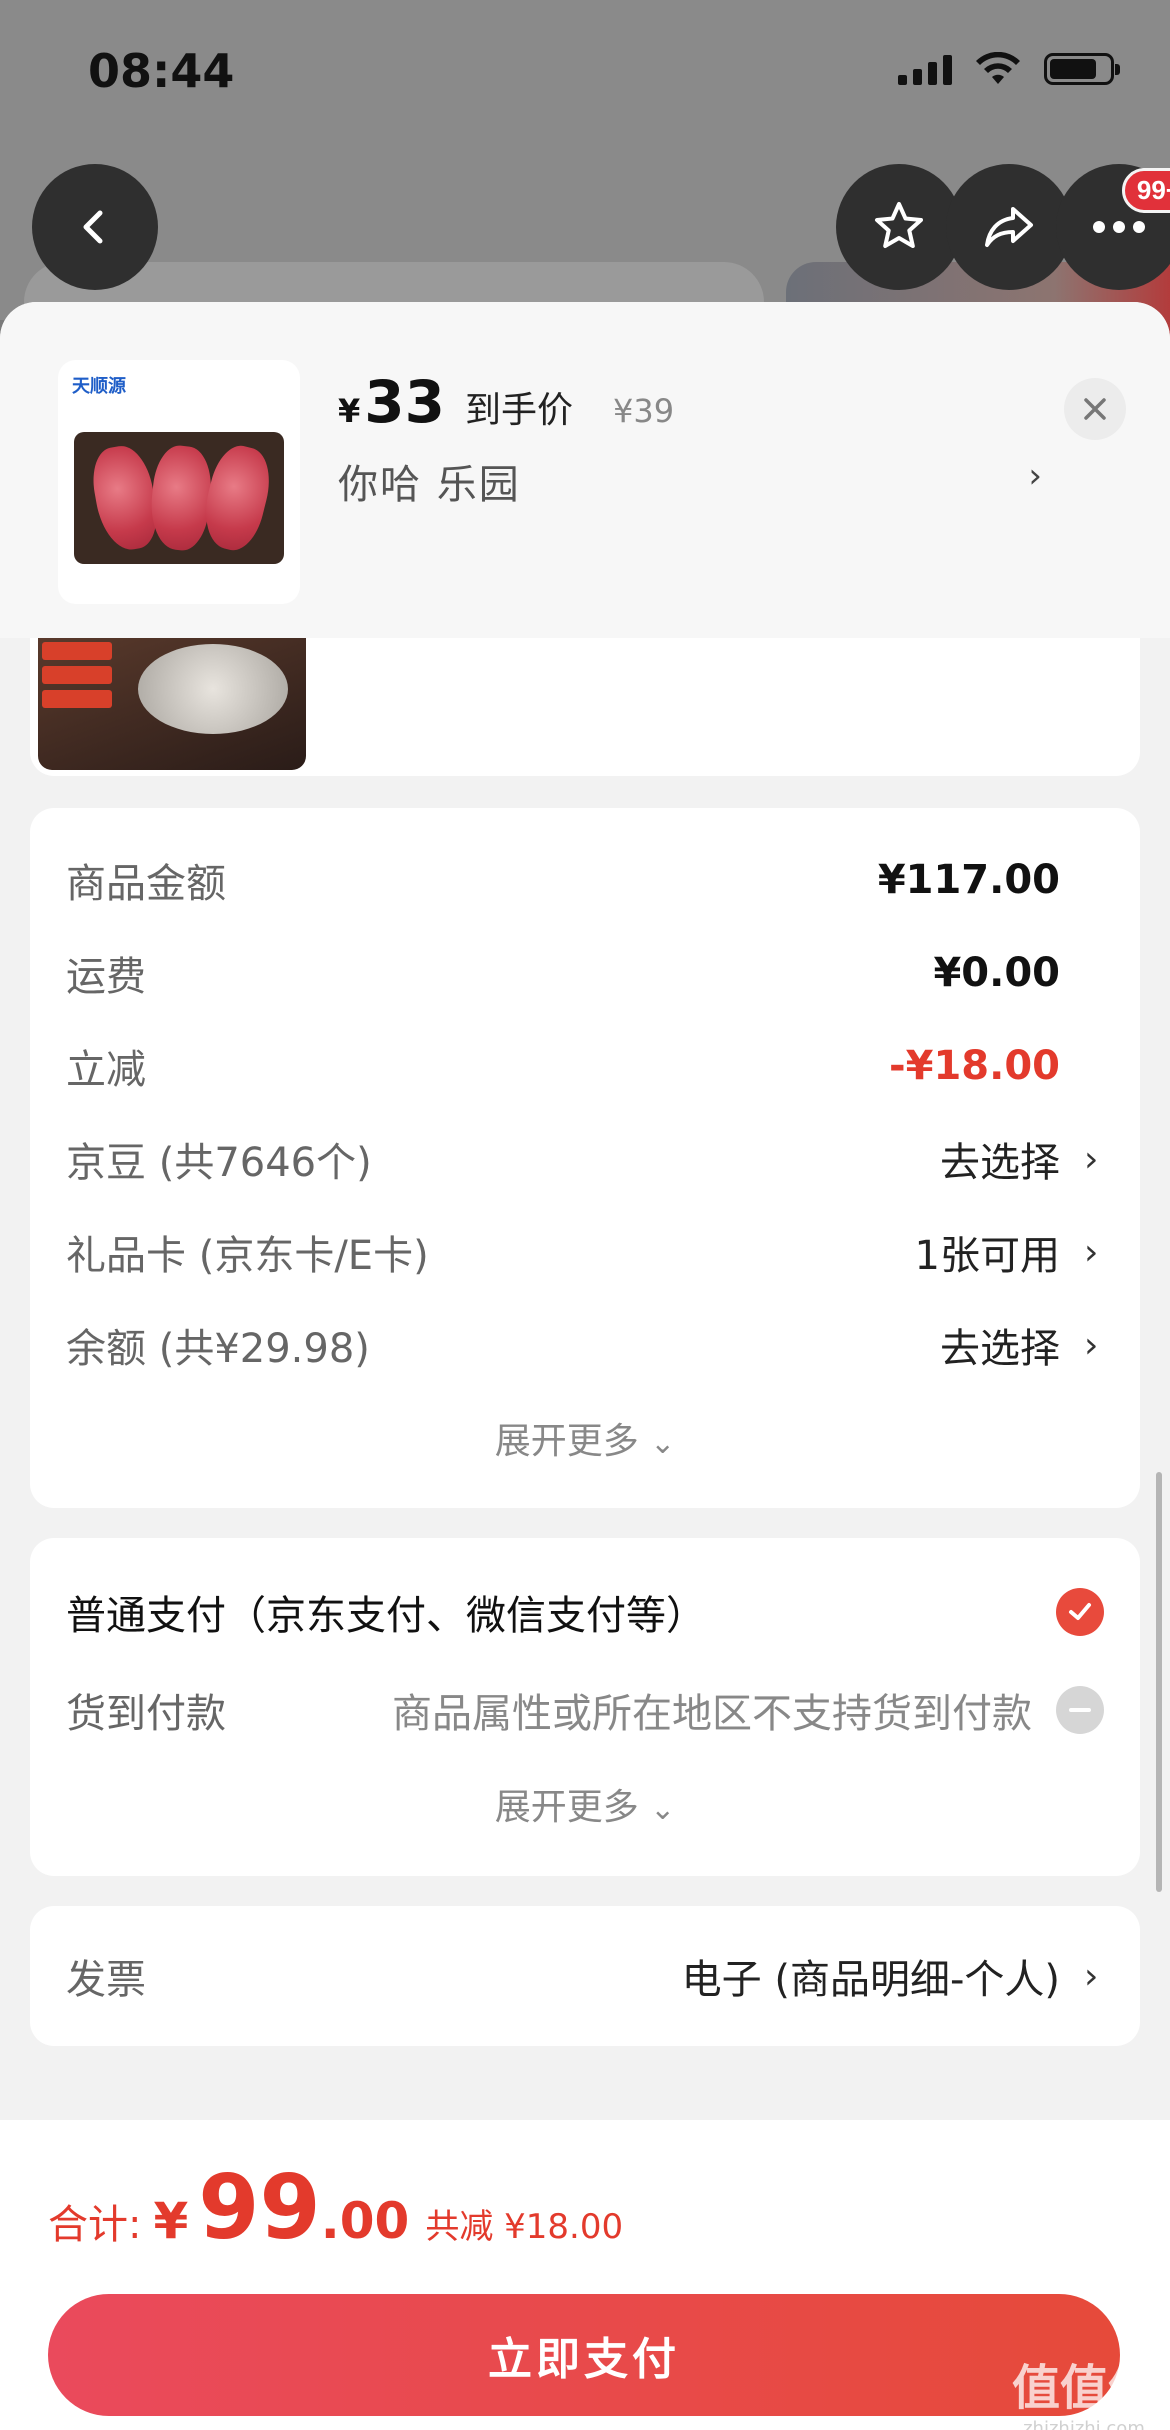  I want to click on summary-row-goods: 商品金额 ¥117.00, so click(563, 882).